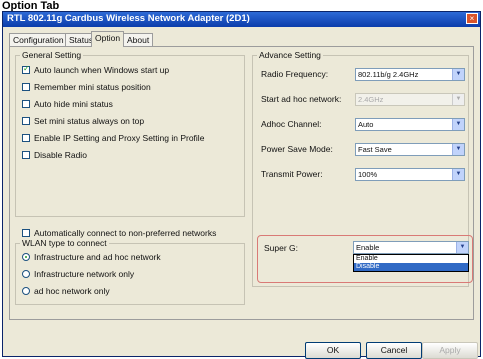  I want to click on infra-adhoc-radio, so click(26, 257).